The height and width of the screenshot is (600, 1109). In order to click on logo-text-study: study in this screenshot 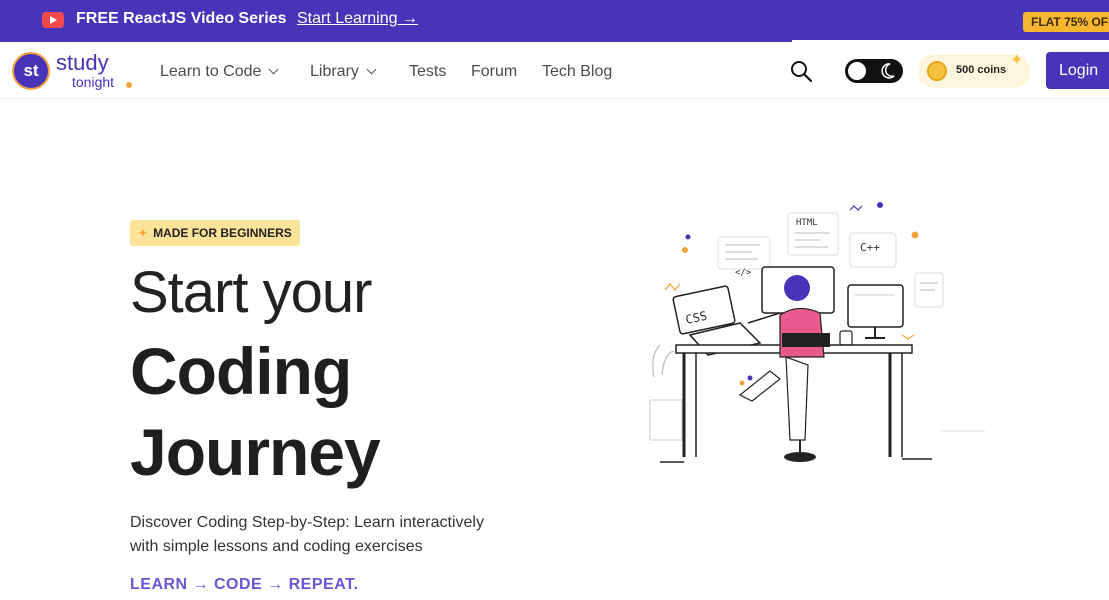, I will do `click(82, 63)`.